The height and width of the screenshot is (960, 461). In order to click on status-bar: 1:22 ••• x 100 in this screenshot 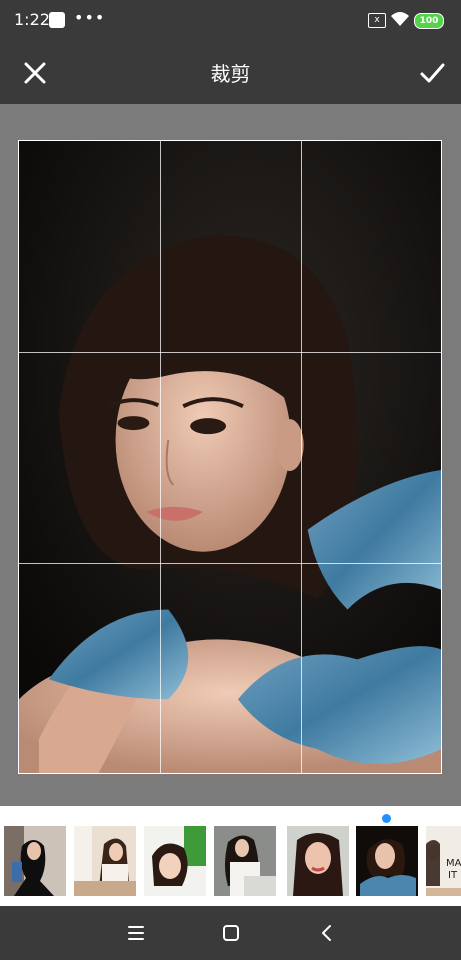, I will do `click(230, 21)`.